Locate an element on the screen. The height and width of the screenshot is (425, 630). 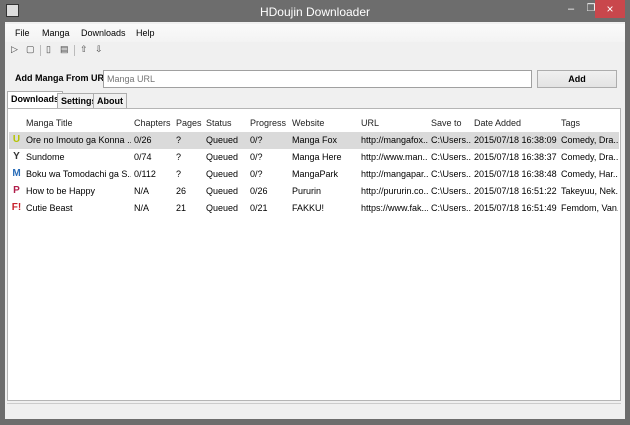
table-cell: 2015/07/18 16:51:49 is located at coordinates (515, 208).